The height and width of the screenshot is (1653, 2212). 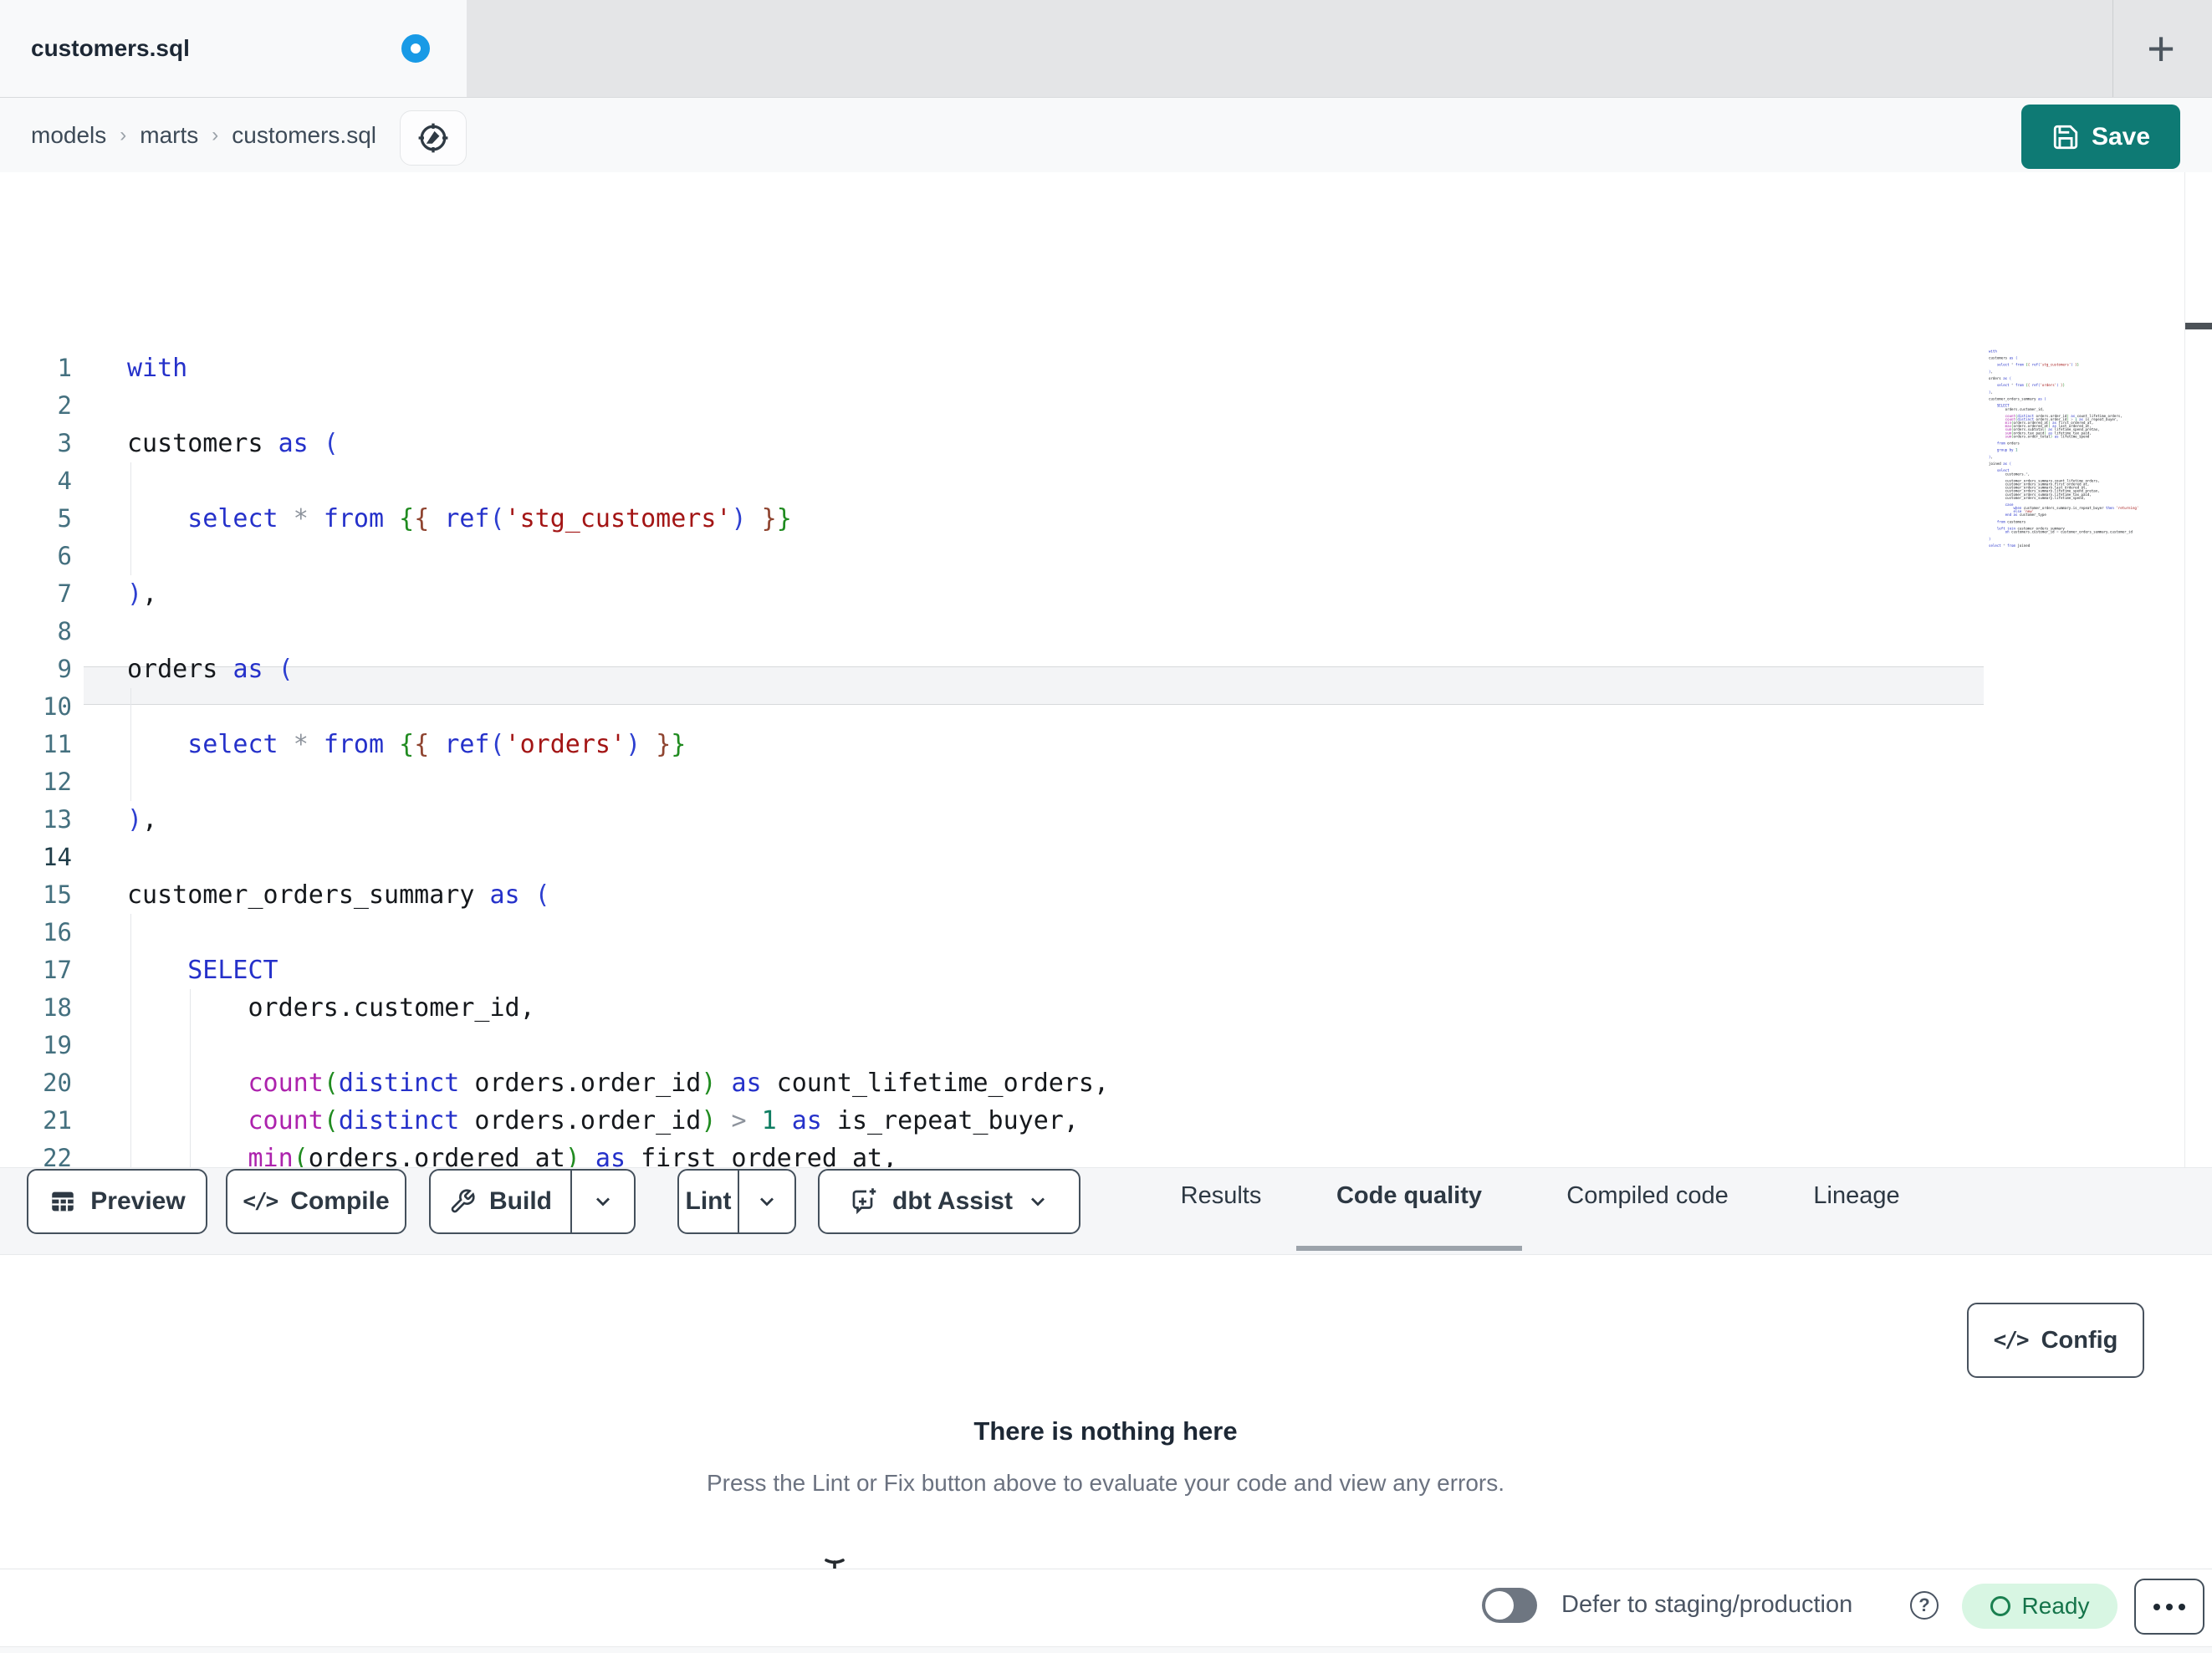 What do you see at coordinates (434, 138) in the screenshot?
I see `navigate-button` at bounding box center [434, 138].